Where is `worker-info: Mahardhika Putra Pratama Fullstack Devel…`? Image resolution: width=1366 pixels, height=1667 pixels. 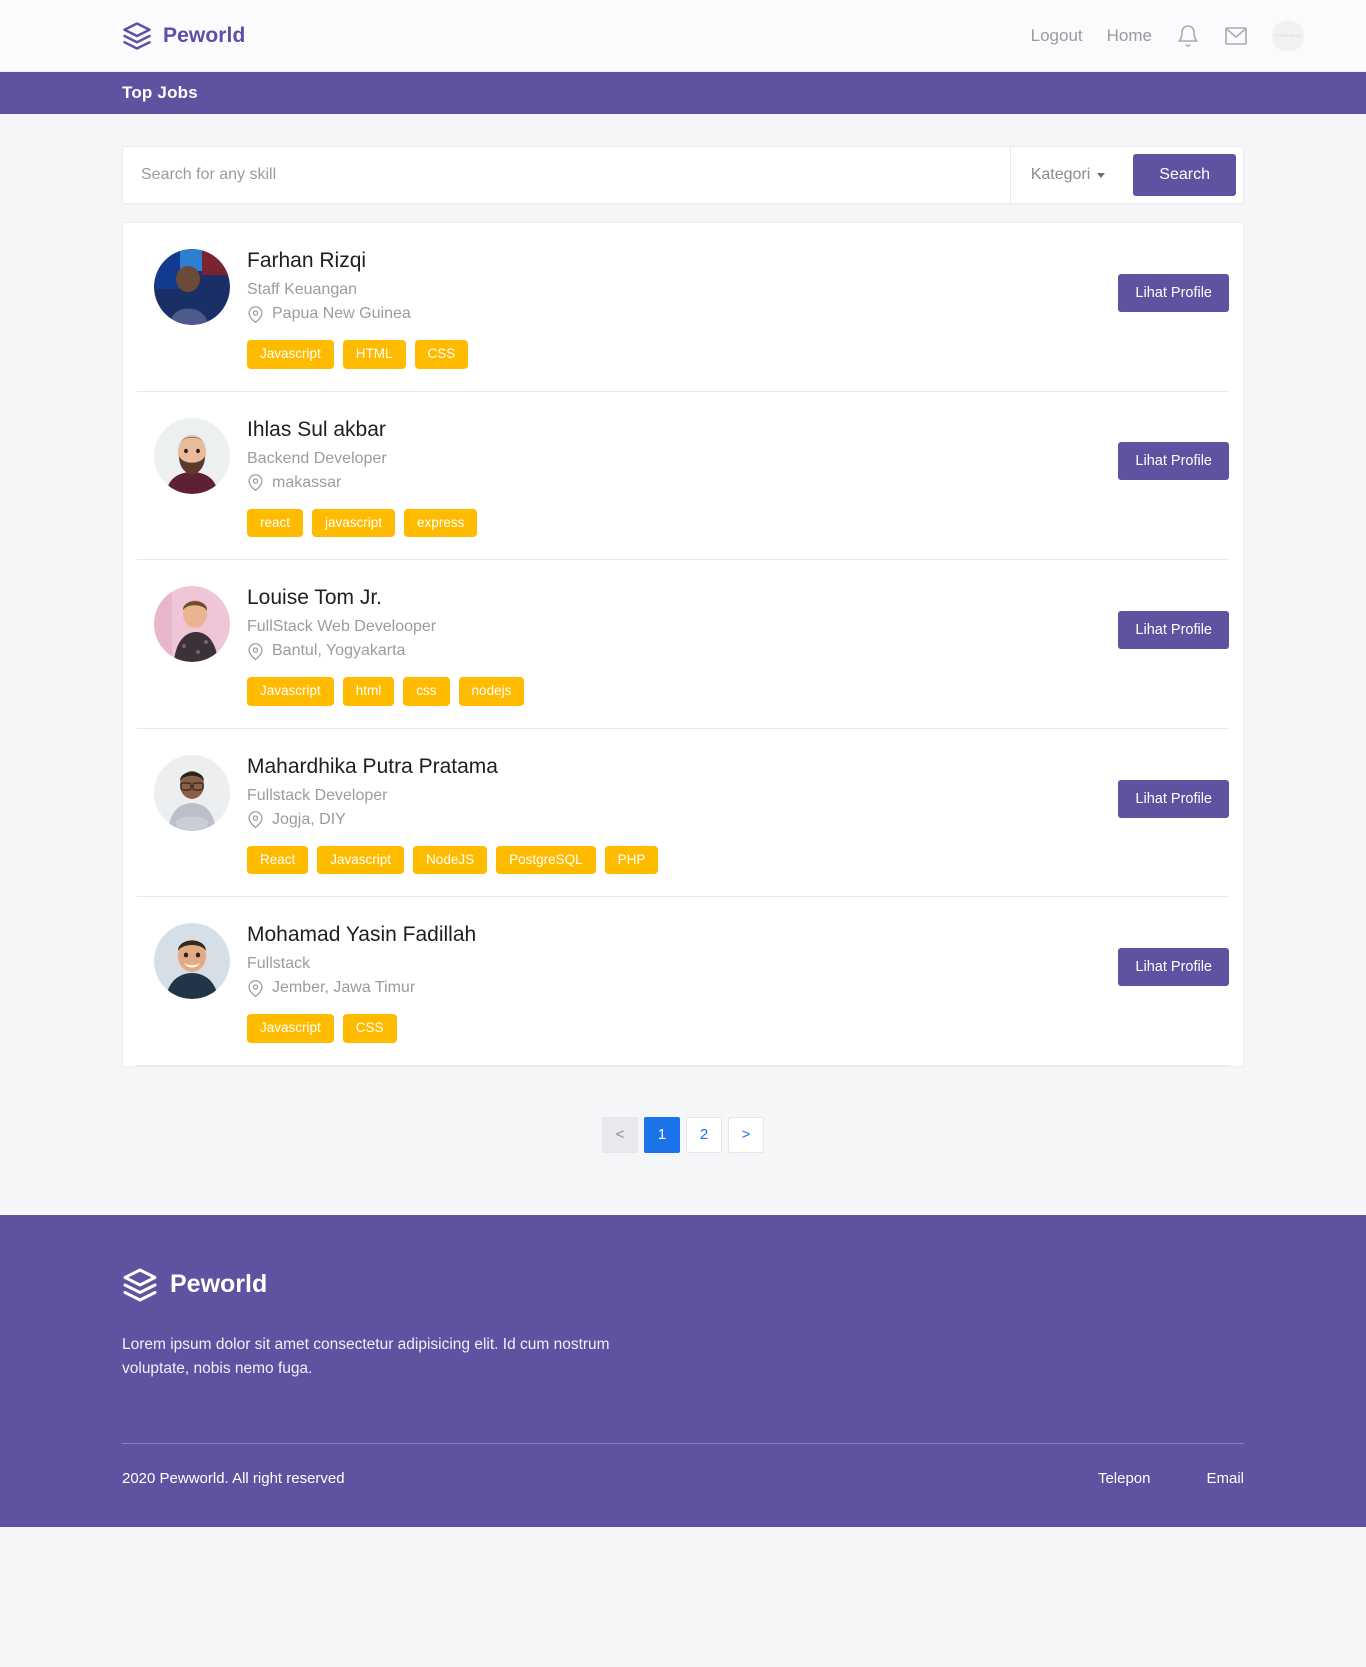
worker-info: Mahardhika Putra Pratama Fullstack Devel… is located at coordinates (663, 814).